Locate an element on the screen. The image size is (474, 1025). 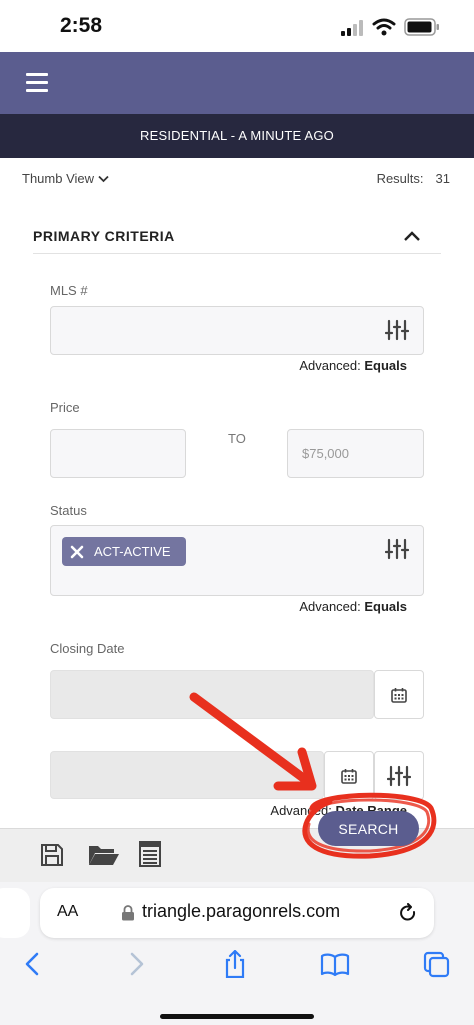
status-label: Status is located at coordinates (68, 510).